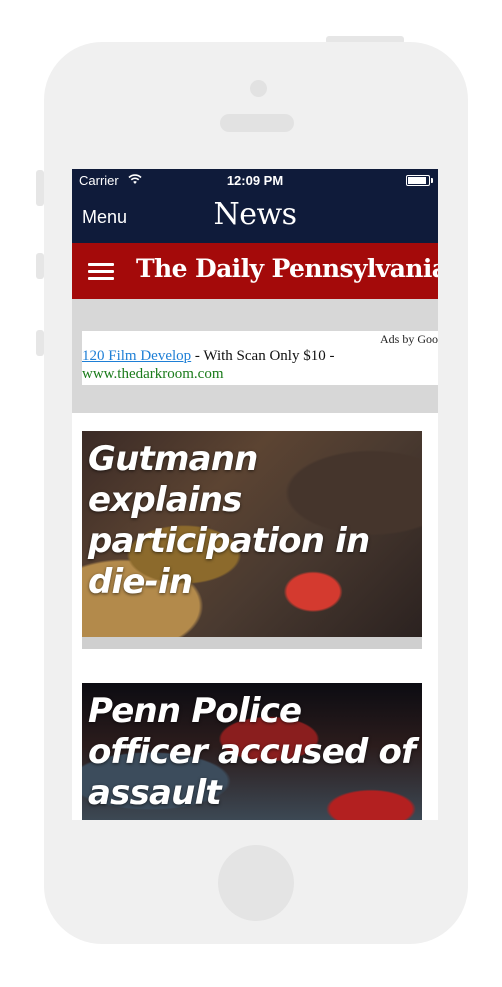 Image resolution: width=502 pixels, height=987 pixels. I want to click on status-time: 12:09 PM, so click(255, 180).